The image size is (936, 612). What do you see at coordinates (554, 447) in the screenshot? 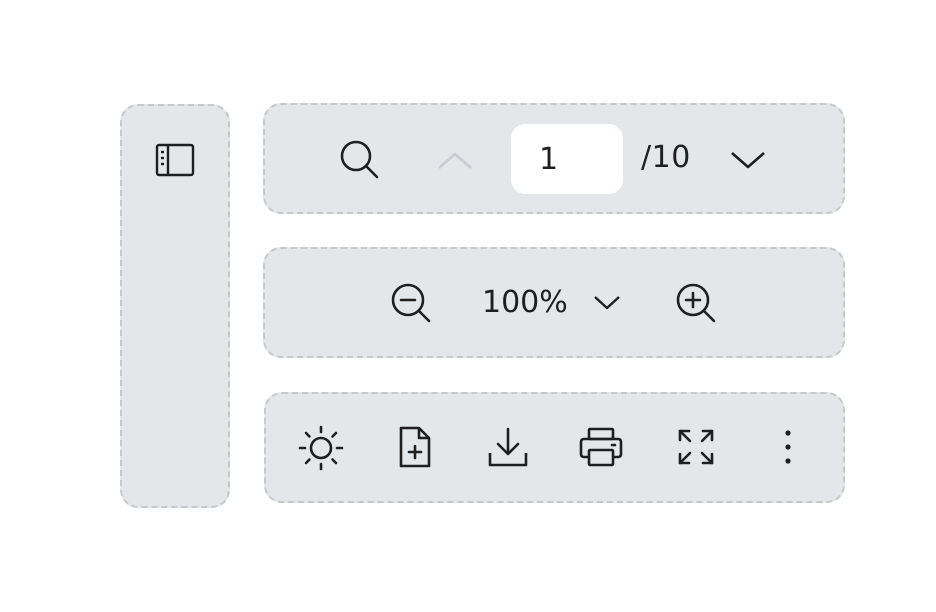
I see `actions-panel` at bounding box center [554, 447].